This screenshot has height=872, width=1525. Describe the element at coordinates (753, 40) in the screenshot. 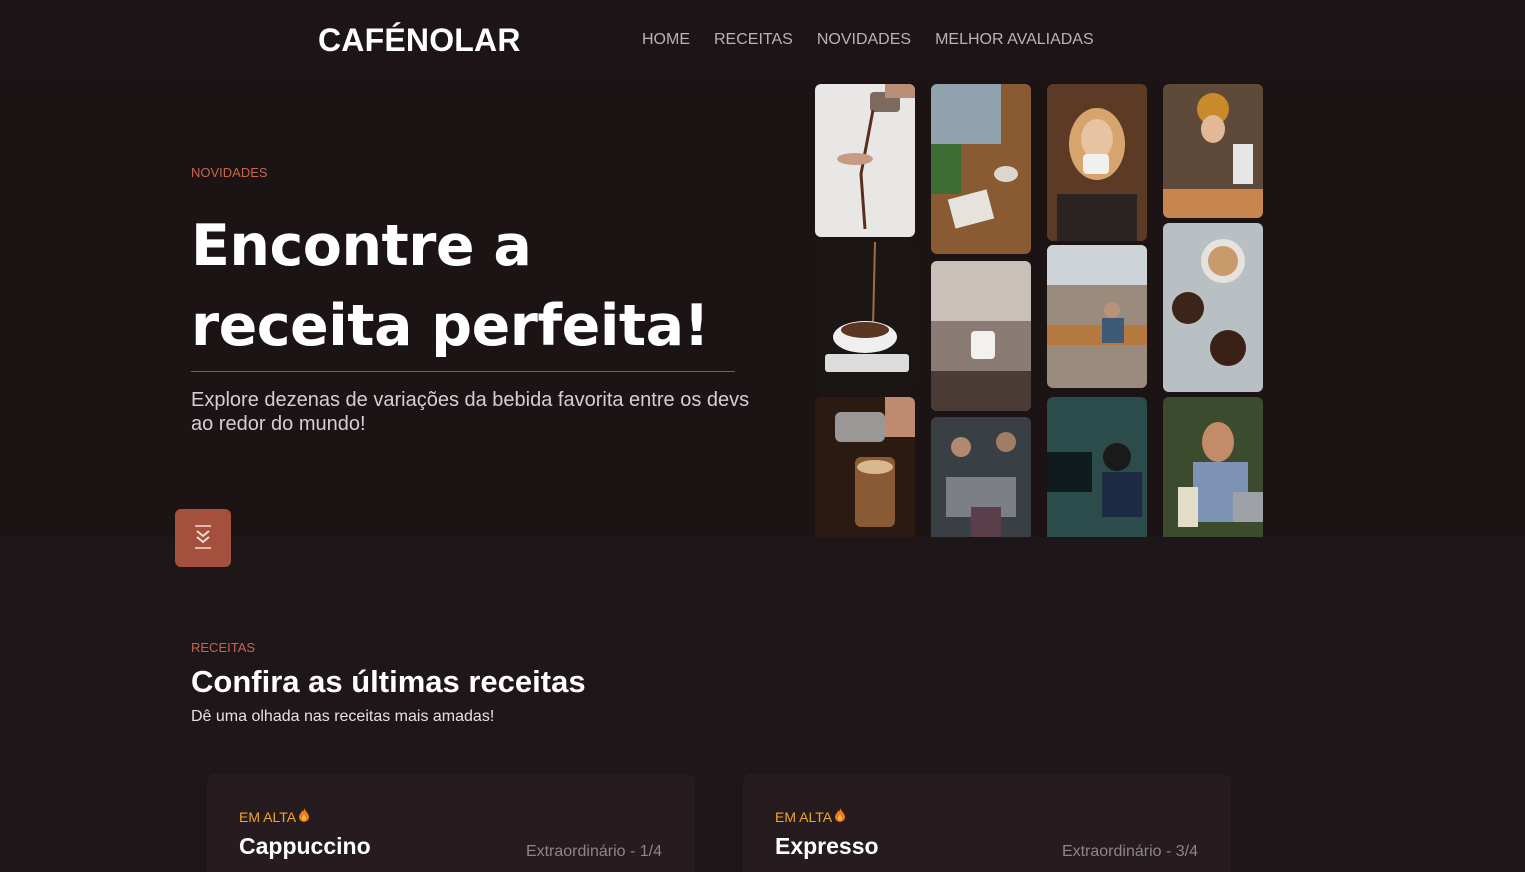

I see `nav-link-receitas: RECEITAS` at that location.